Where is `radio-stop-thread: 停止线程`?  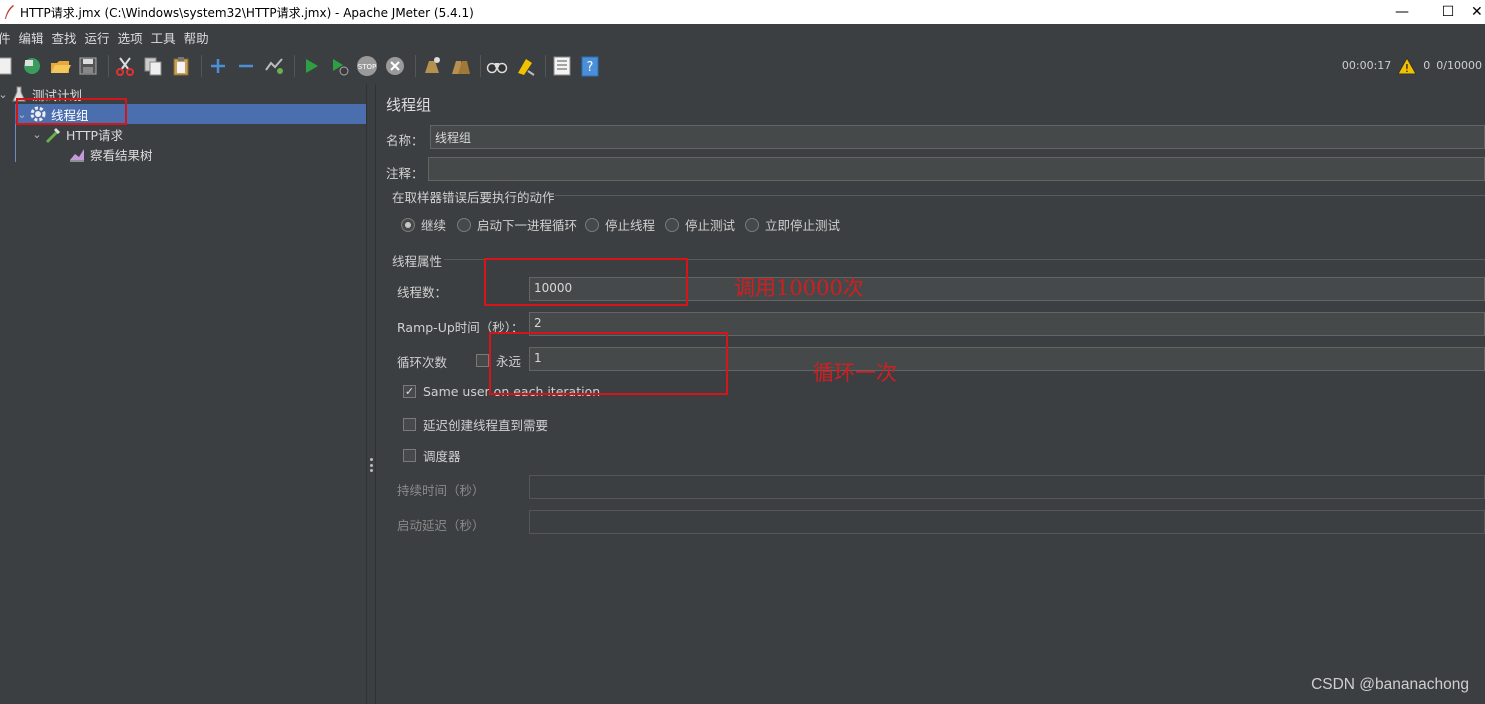
radio-stop-thread: 停止线程 is located at coordinates (620, 224).